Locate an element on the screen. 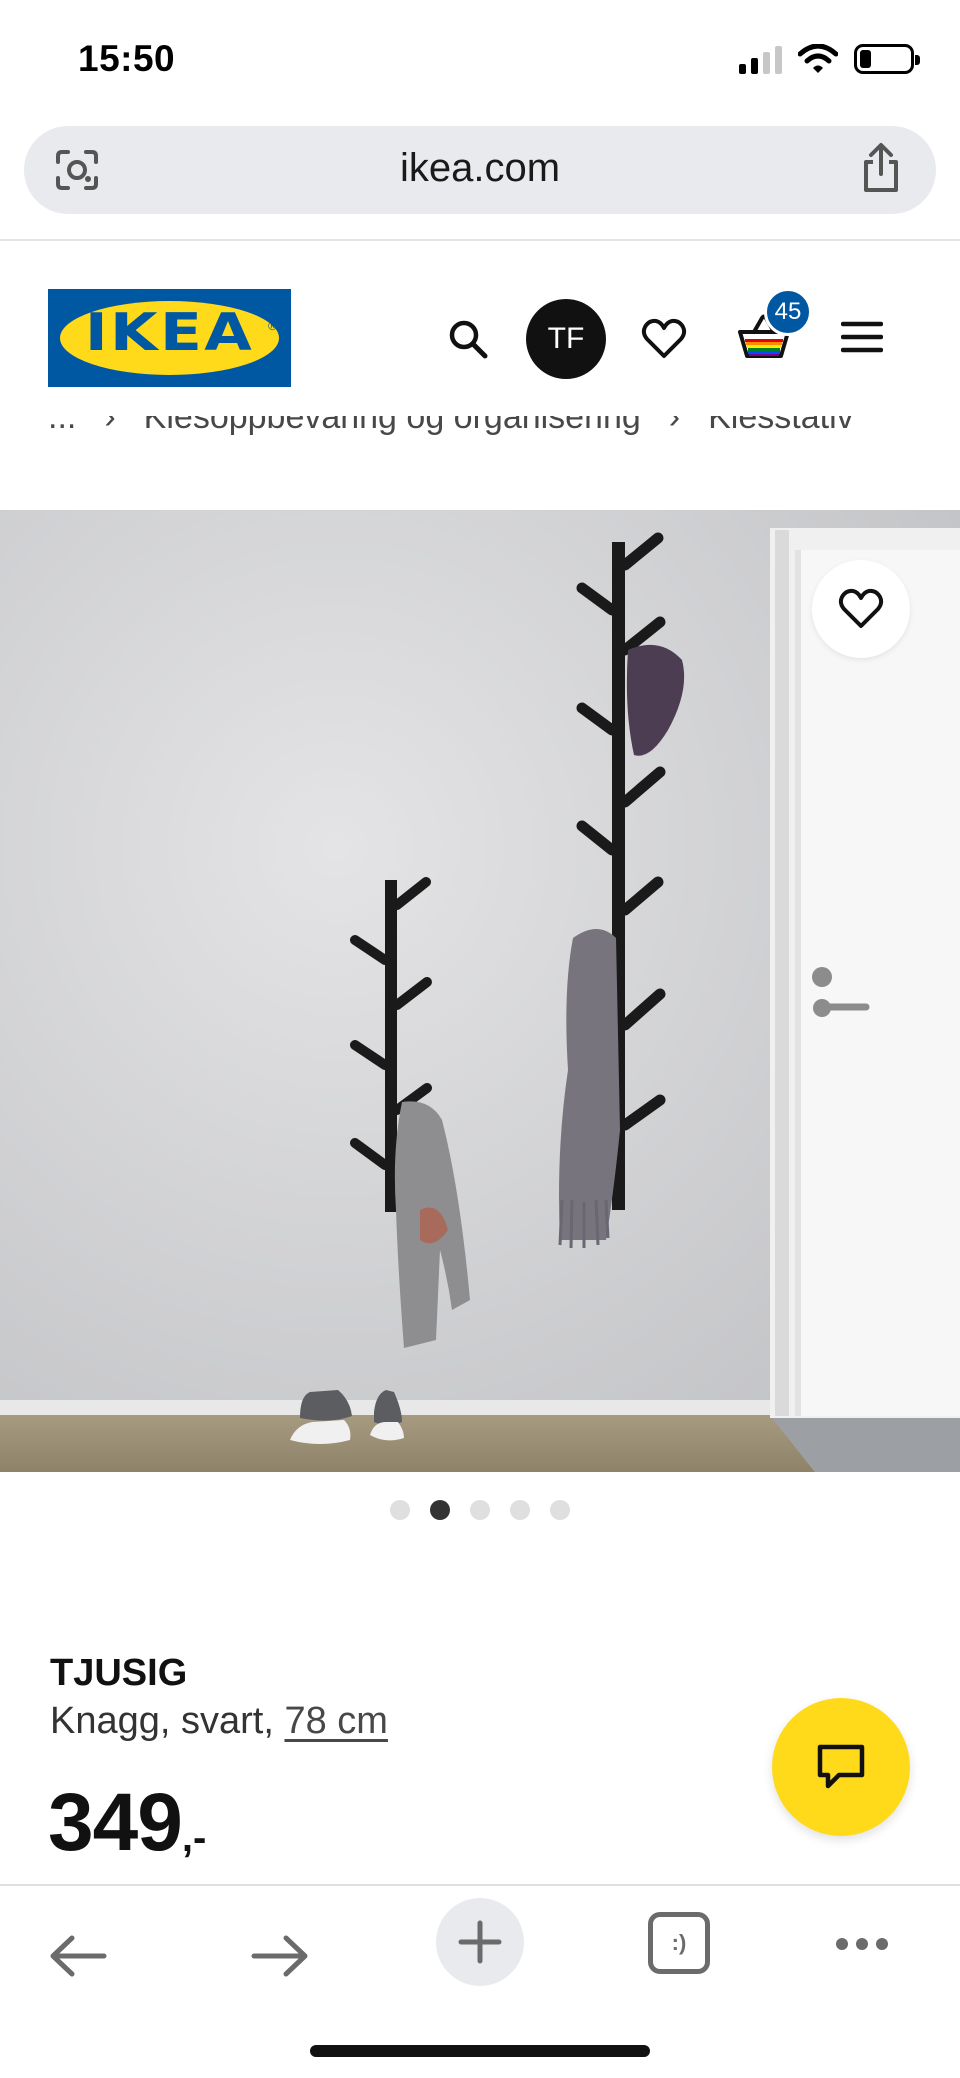 The width and height of the screenshot is (960, 2078). price-value: 349 is located at coordinates (115, 1822).